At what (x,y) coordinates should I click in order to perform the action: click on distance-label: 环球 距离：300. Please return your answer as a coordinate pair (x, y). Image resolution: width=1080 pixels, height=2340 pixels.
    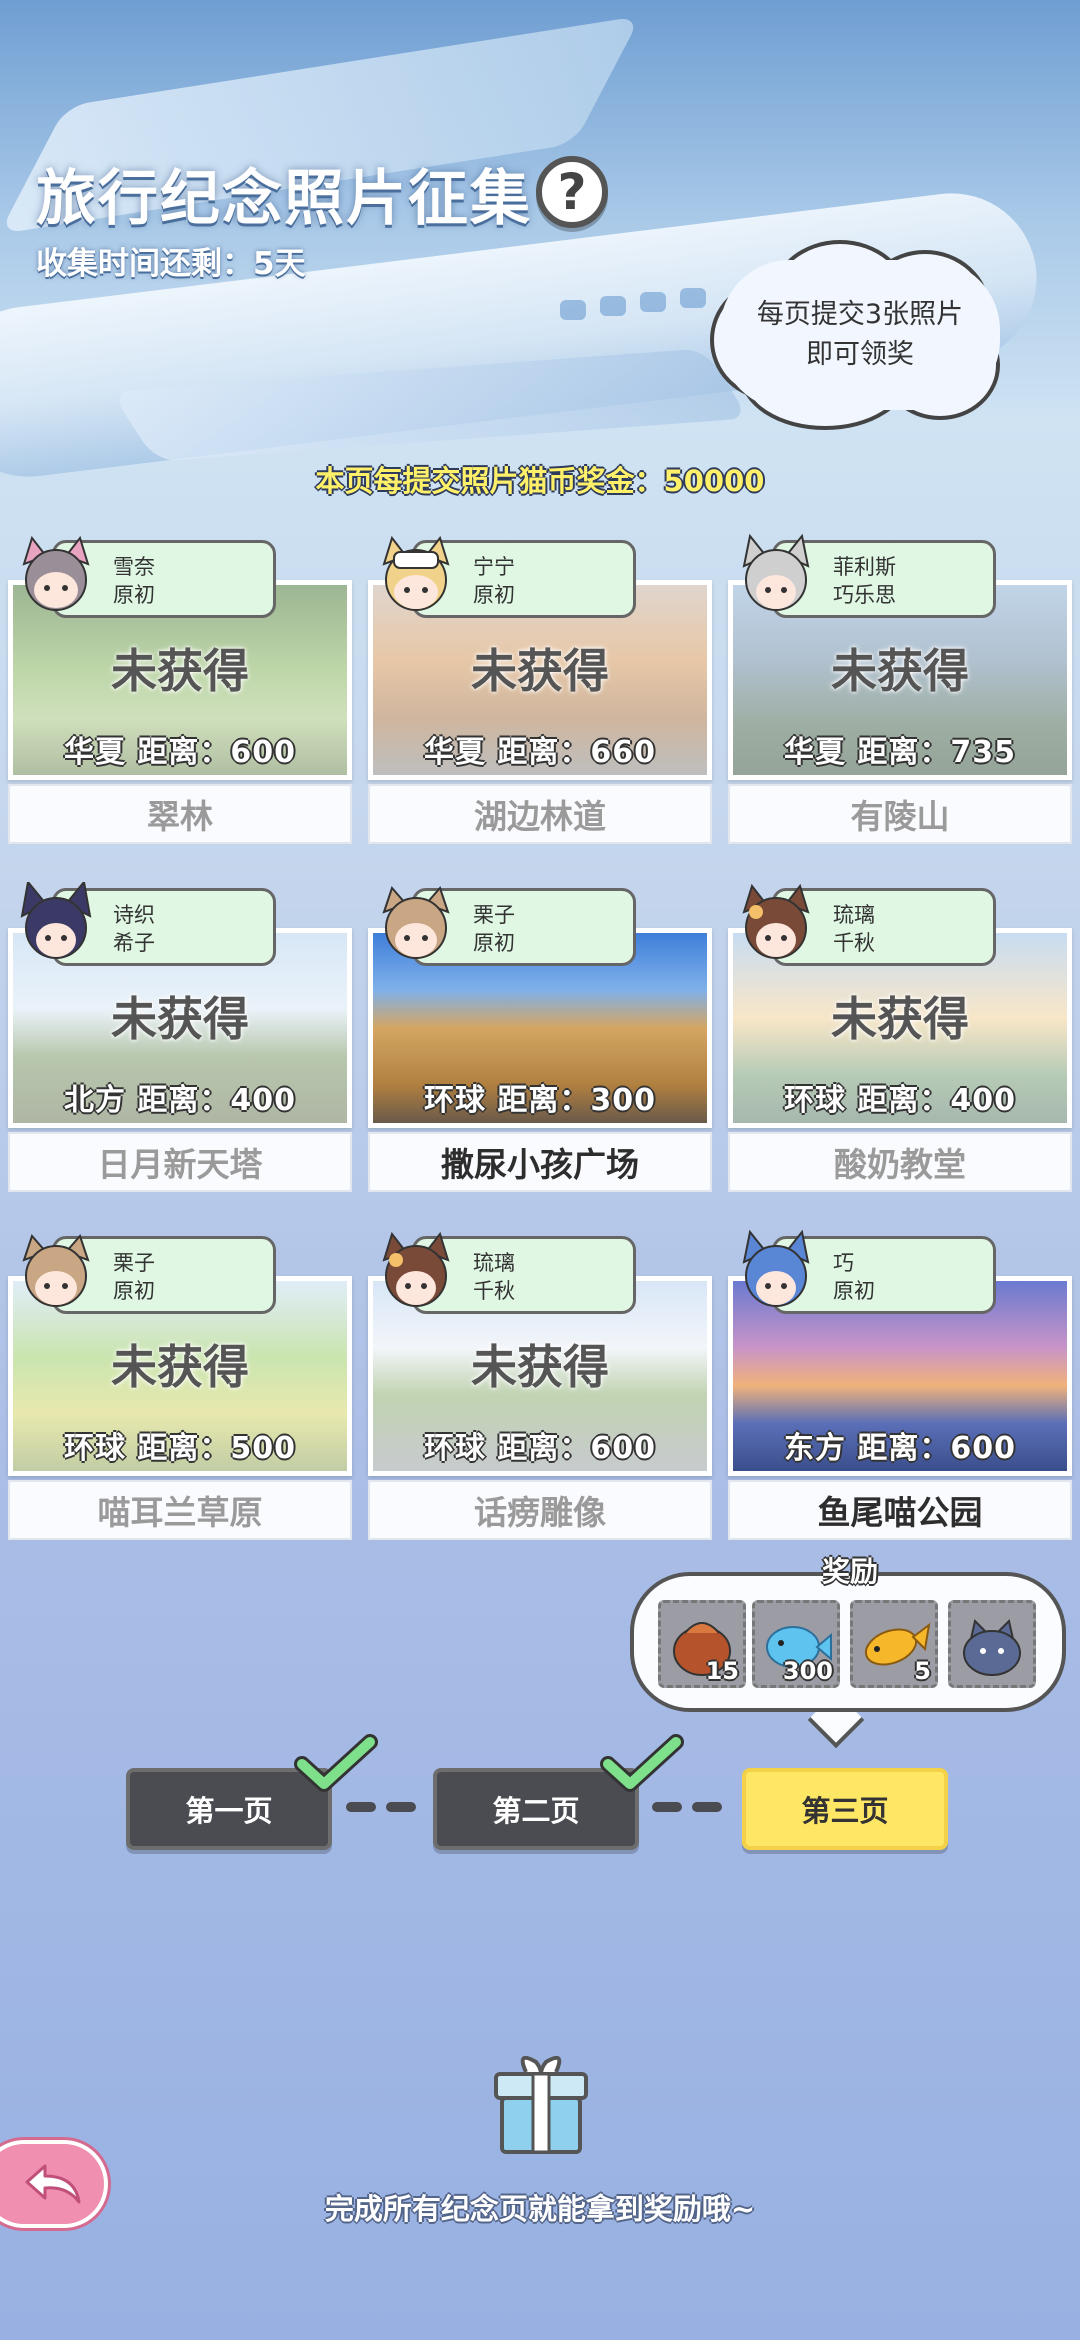
    Looking at the image, I should click on (540, 1100).